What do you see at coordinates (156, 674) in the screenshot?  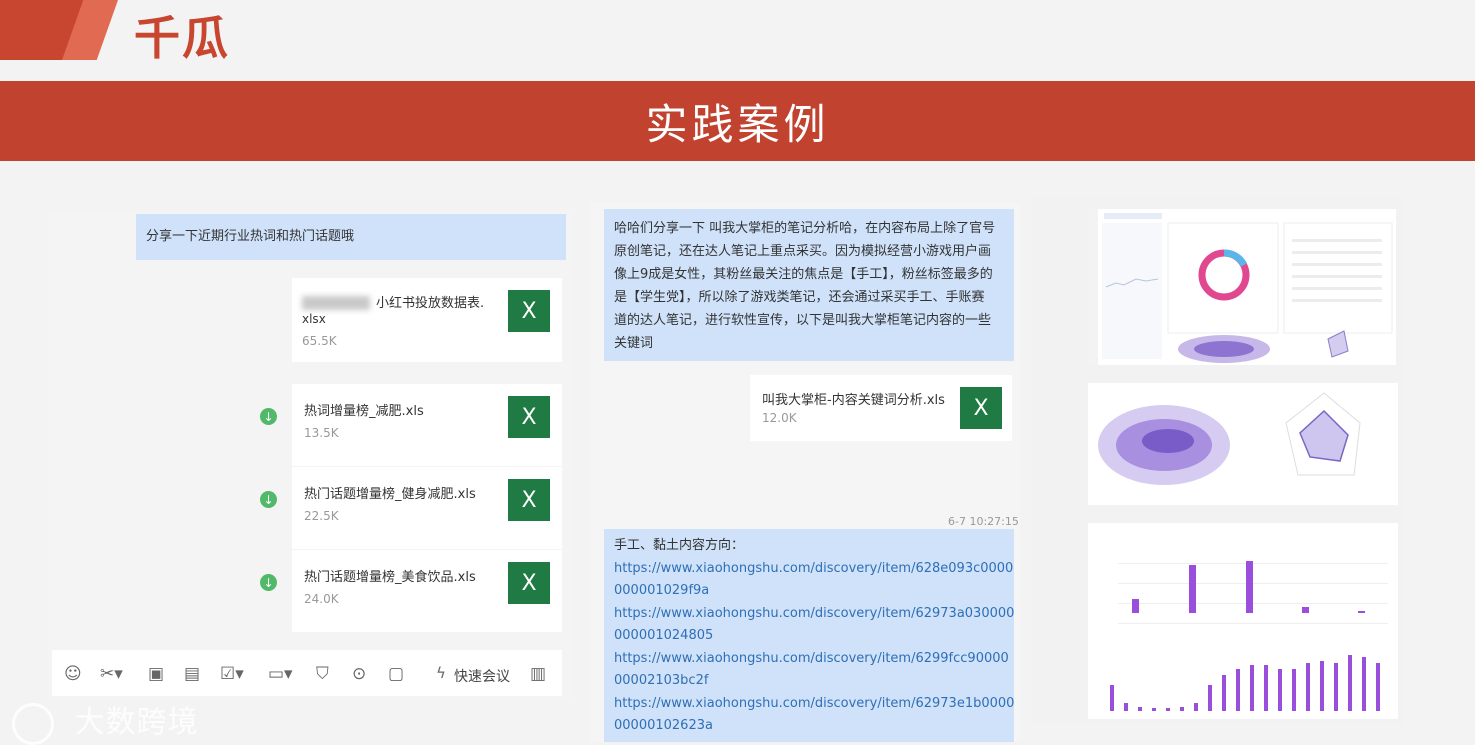 I see `image-icon: ▣` at bounding box center [156, 674].